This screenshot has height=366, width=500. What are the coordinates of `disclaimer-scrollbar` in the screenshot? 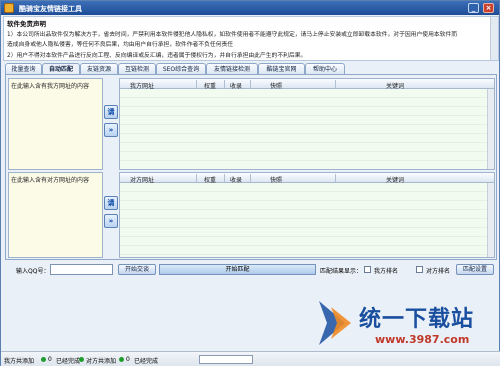 It's located at (494, 38).